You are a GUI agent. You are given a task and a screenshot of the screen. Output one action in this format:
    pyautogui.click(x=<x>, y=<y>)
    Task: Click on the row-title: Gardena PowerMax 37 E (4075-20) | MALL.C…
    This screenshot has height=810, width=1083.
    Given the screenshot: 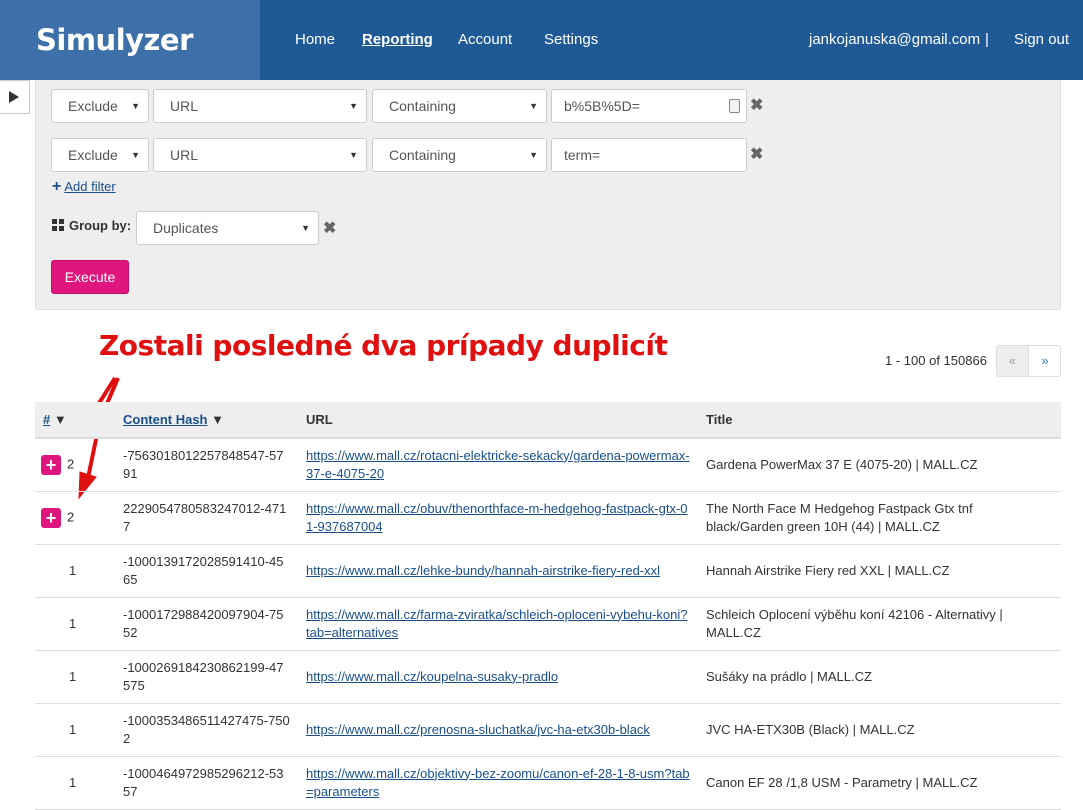 What is the action you would take?
    pyautogui.click(x=879, y=465)
    